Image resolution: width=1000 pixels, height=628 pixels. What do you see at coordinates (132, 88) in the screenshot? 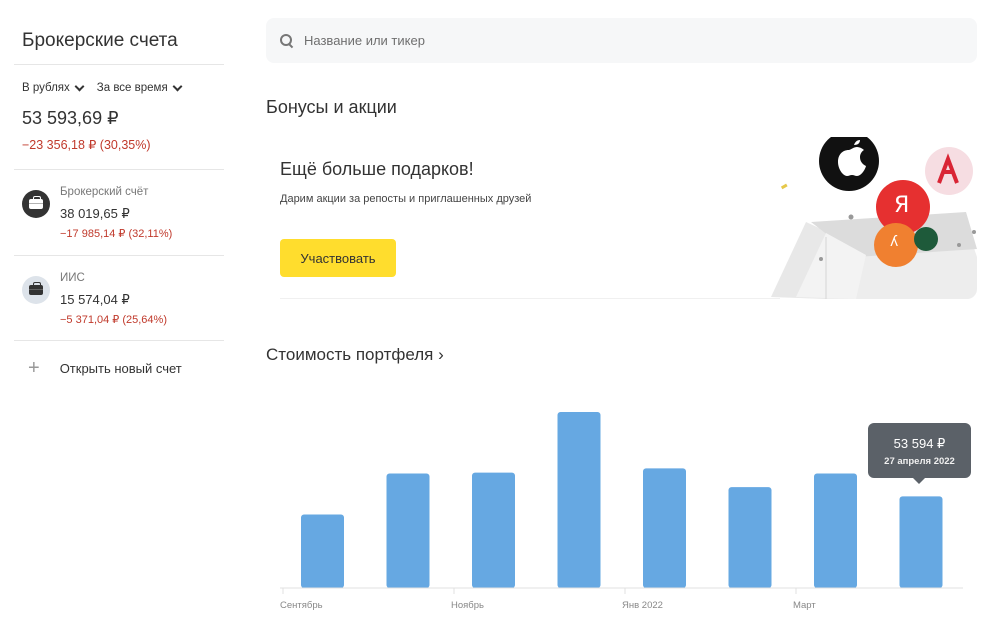
I see `period-filter-label: За все время` at bounding box center [132, 88].